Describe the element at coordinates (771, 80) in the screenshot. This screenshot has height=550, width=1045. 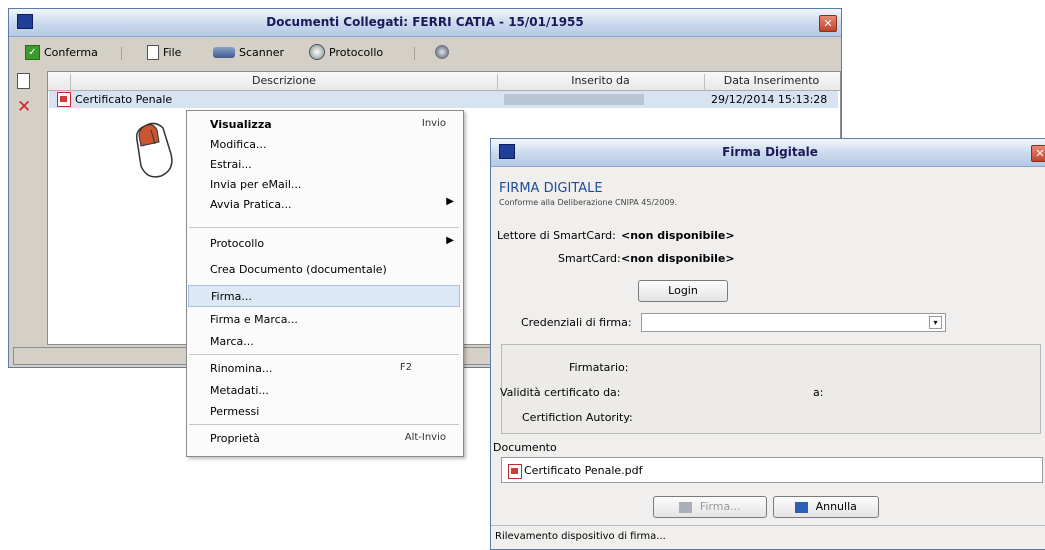
I see `header-data-inserimento: Data Inserimento` at that location.